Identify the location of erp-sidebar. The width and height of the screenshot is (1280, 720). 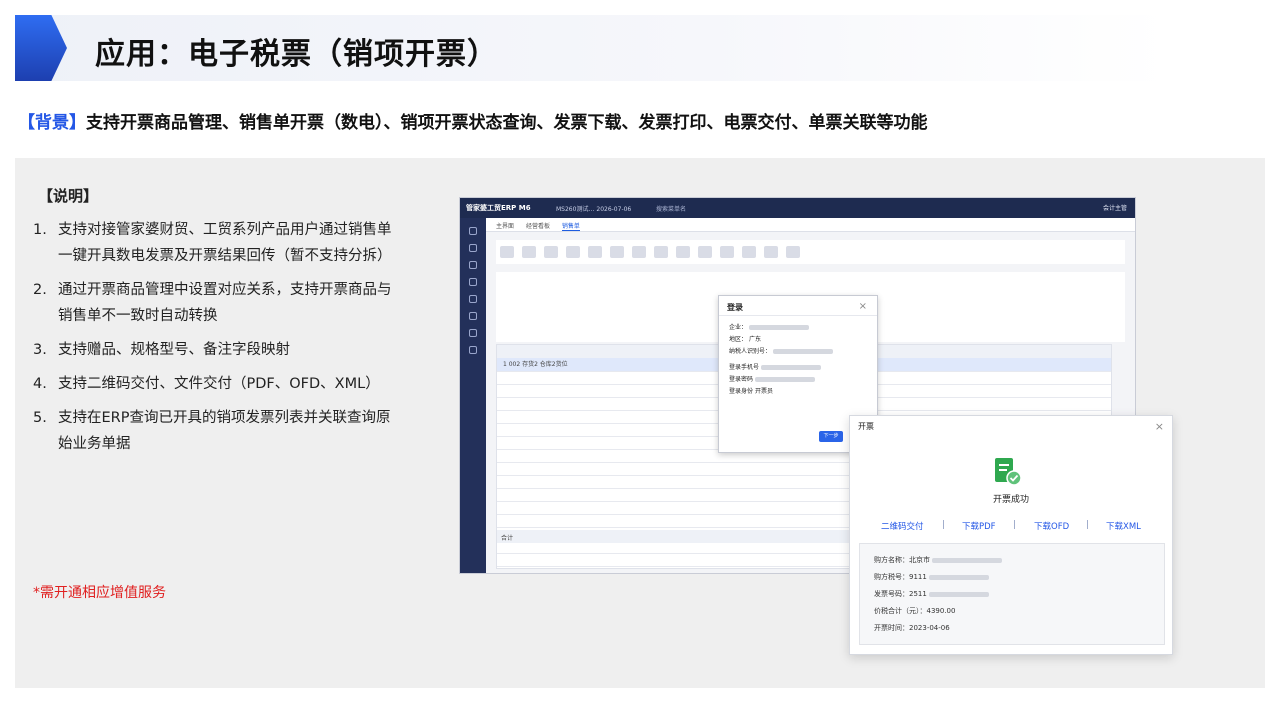
(473, 395).